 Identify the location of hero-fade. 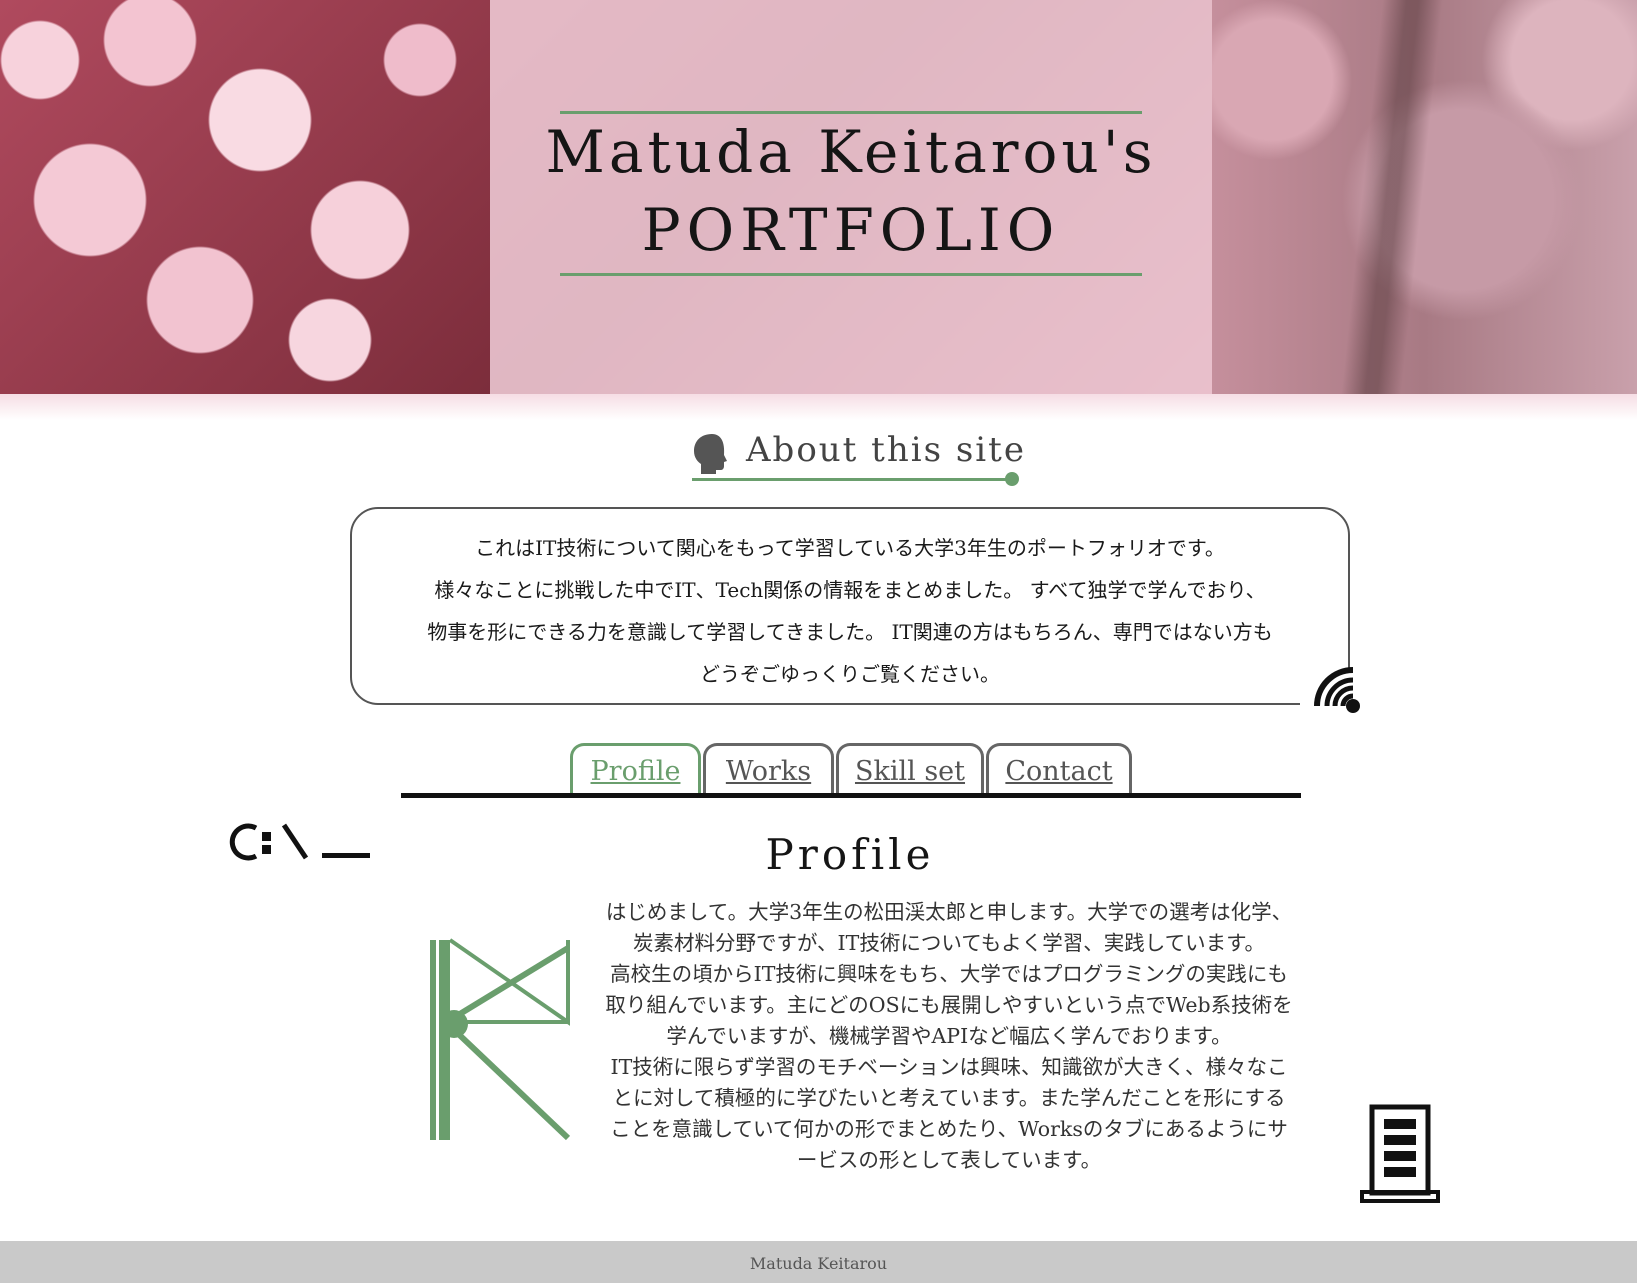
(818, 407).